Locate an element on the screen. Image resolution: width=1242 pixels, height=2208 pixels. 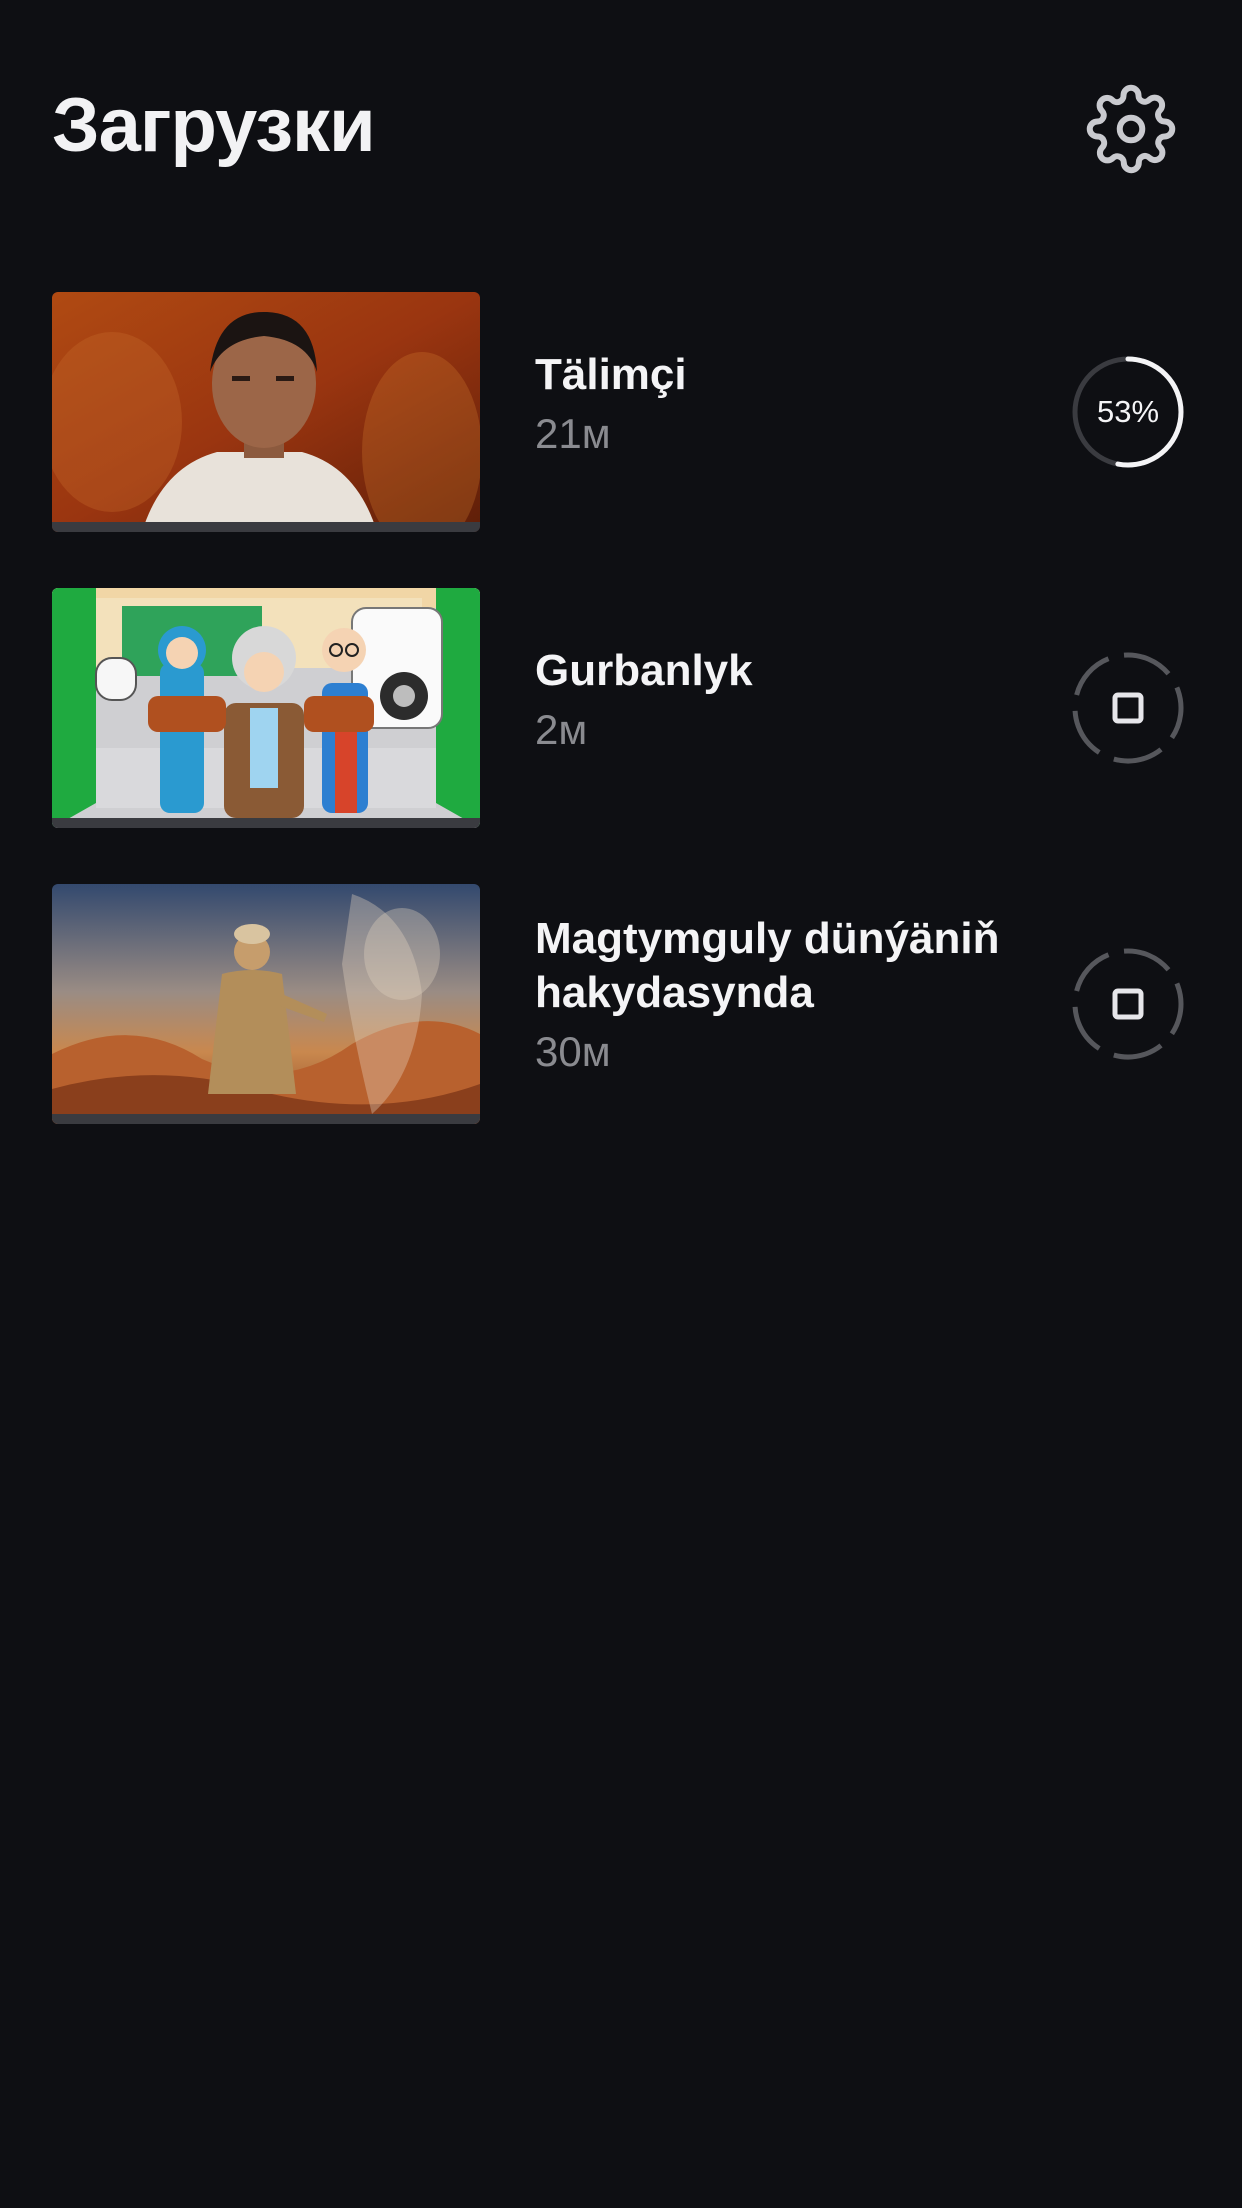
item-info: Magtymguly dünýäniň hakydasynda 30м is located at coordinates (785, 996).